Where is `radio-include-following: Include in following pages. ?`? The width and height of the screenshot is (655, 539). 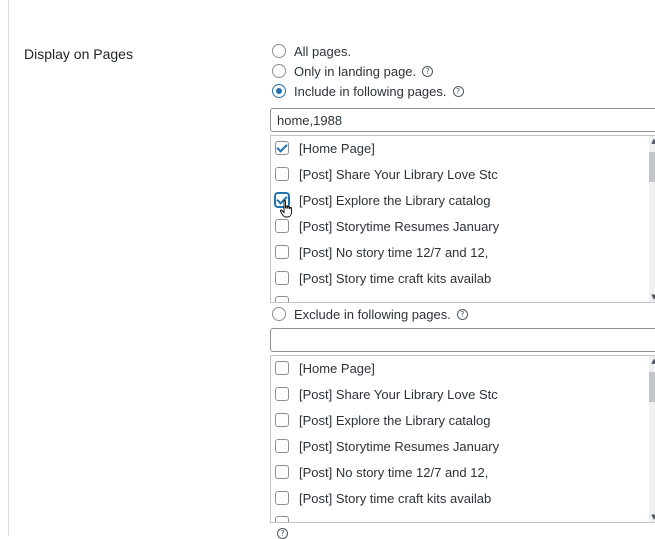 radio-include-following: Include in following pages. ? is located at coordinates (368, 91).